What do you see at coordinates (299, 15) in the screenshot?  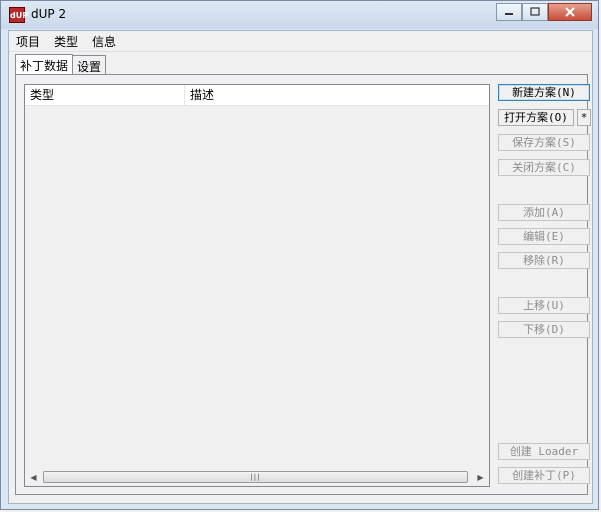 I see `titlebar: dUP dUP 2` at bounding box center [299, 15].